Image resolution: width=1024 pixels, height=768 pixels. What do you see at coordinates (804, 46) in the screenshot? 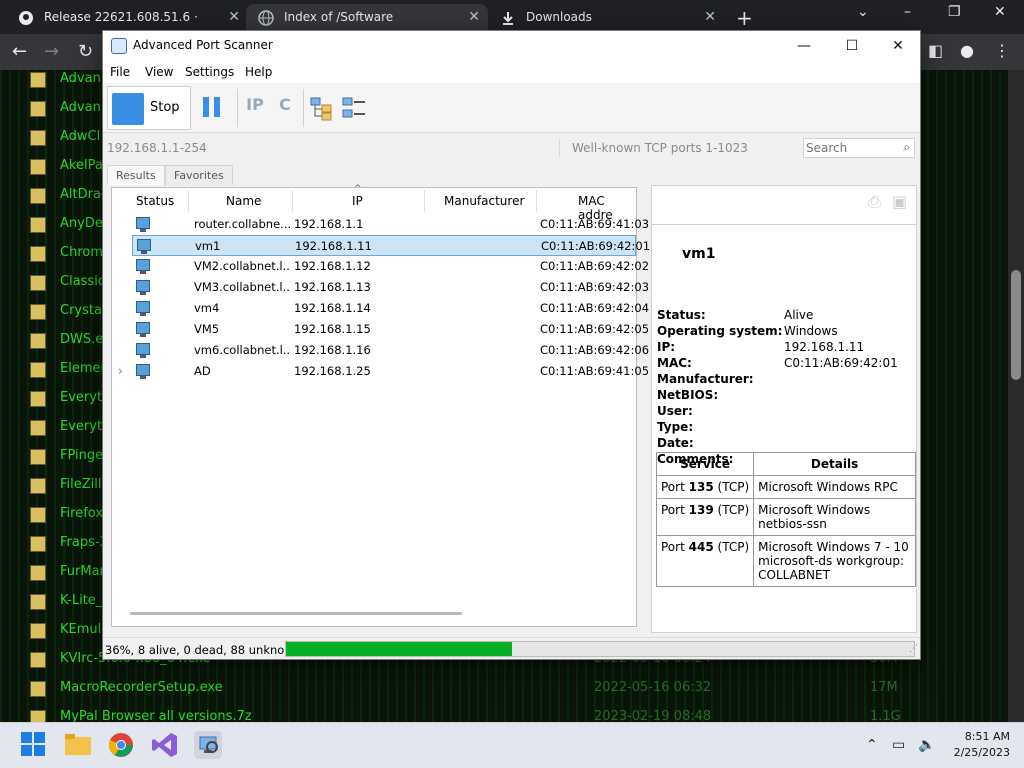
I see `minimize-button: —` at bounding box center [804, 46].